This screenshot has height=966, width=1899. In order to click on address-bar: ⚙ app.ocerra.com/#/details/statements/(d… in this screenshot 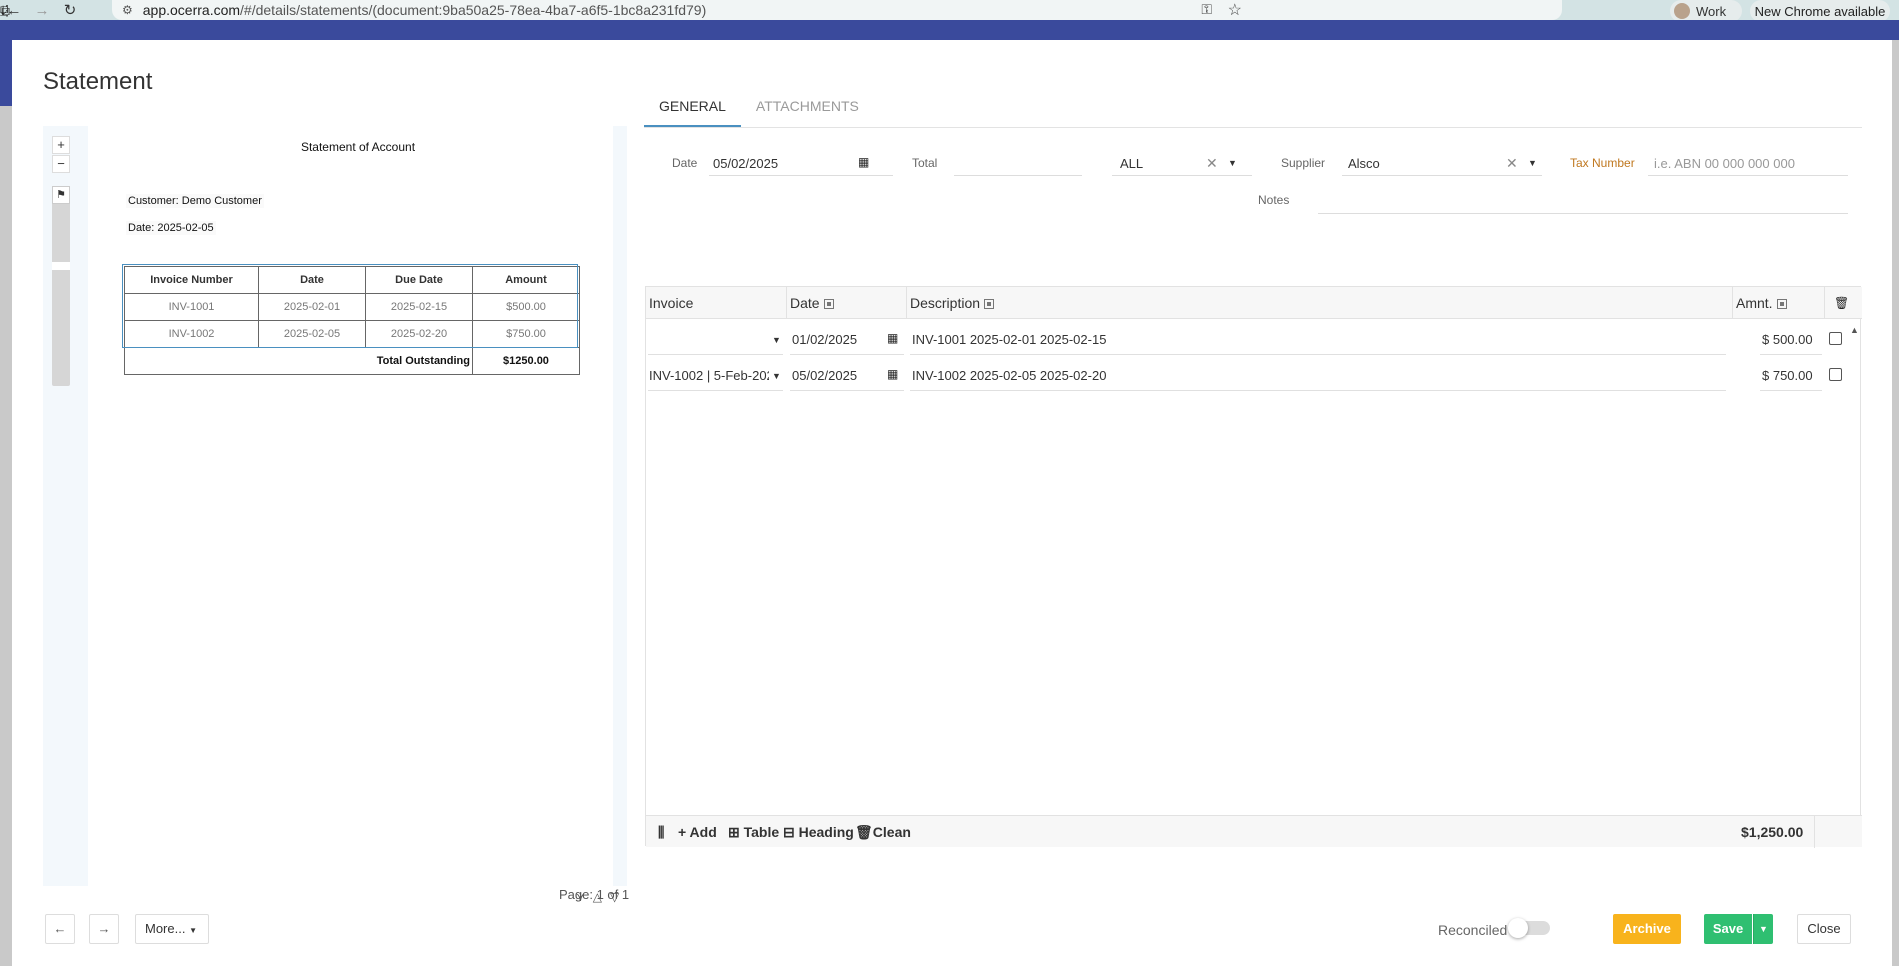, I will do `click(837, 10)`.